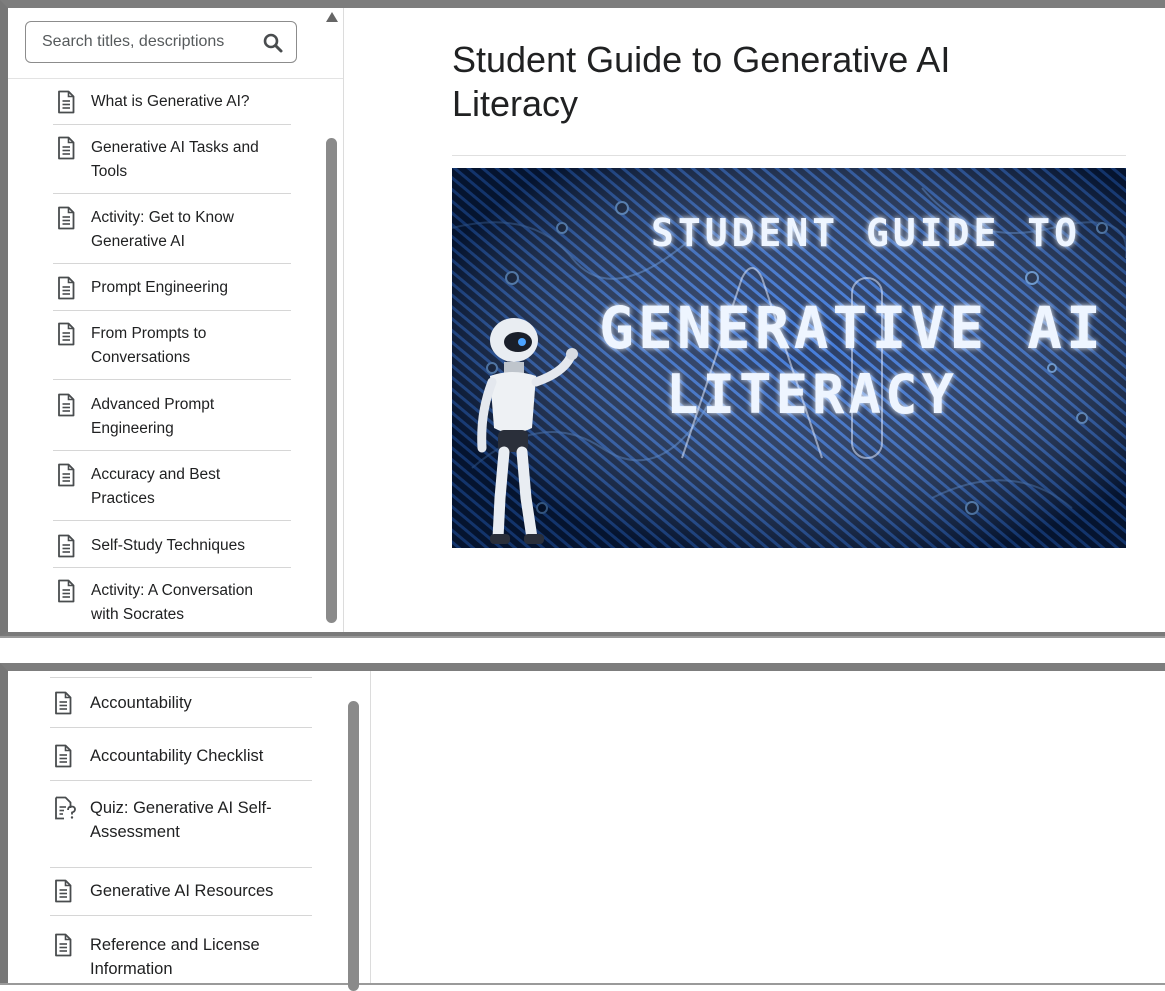 Image resolution: width=1165 pixels, height=991 pixels. What do you see at coordinates (65, 808) in the screenshot?
I see `quiz-icon` at bounding box center [65, 808].